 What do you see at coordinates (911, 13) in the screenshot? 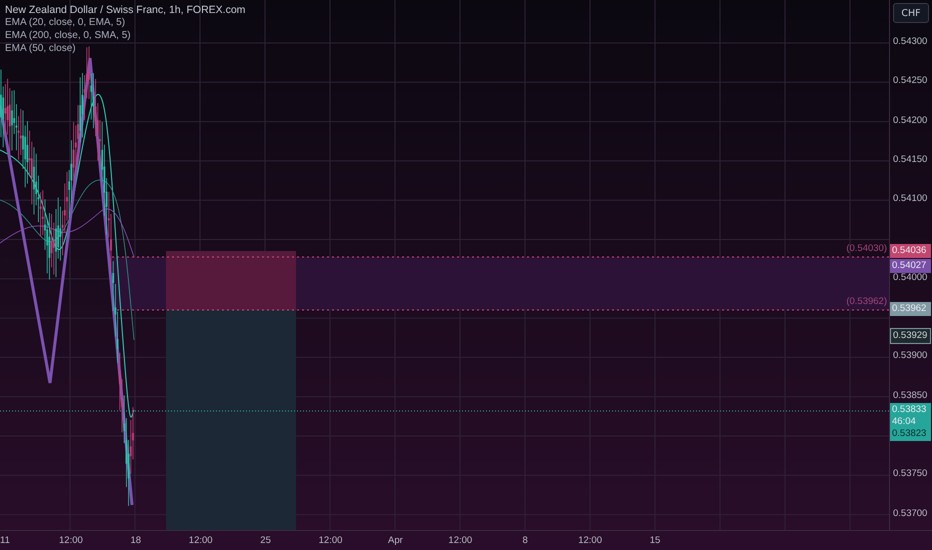
I see `currency-button: CHF` at bounding box center [911, 13].